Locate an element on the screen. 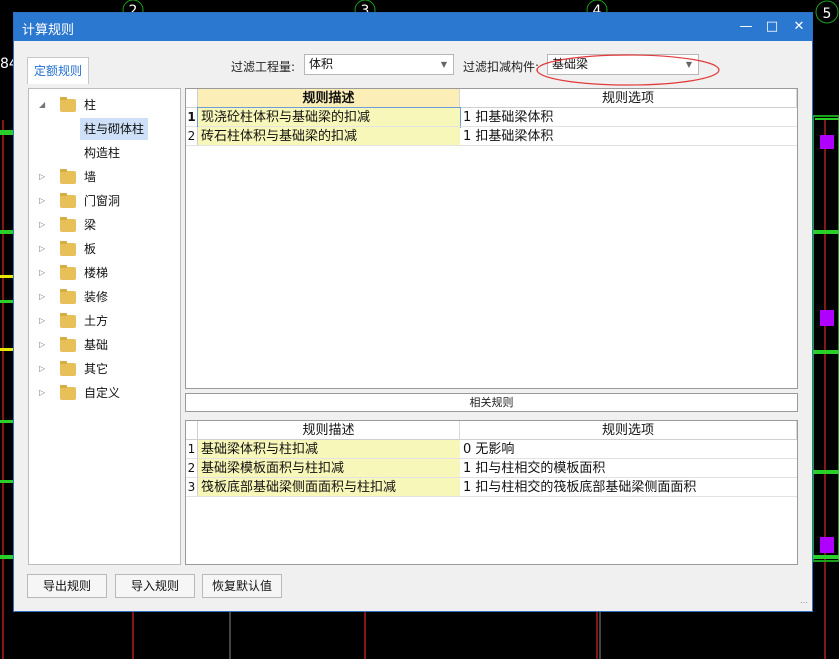 The image size is (839, 659). tree-item-label: 基础 is located at coordinates (96, 345).